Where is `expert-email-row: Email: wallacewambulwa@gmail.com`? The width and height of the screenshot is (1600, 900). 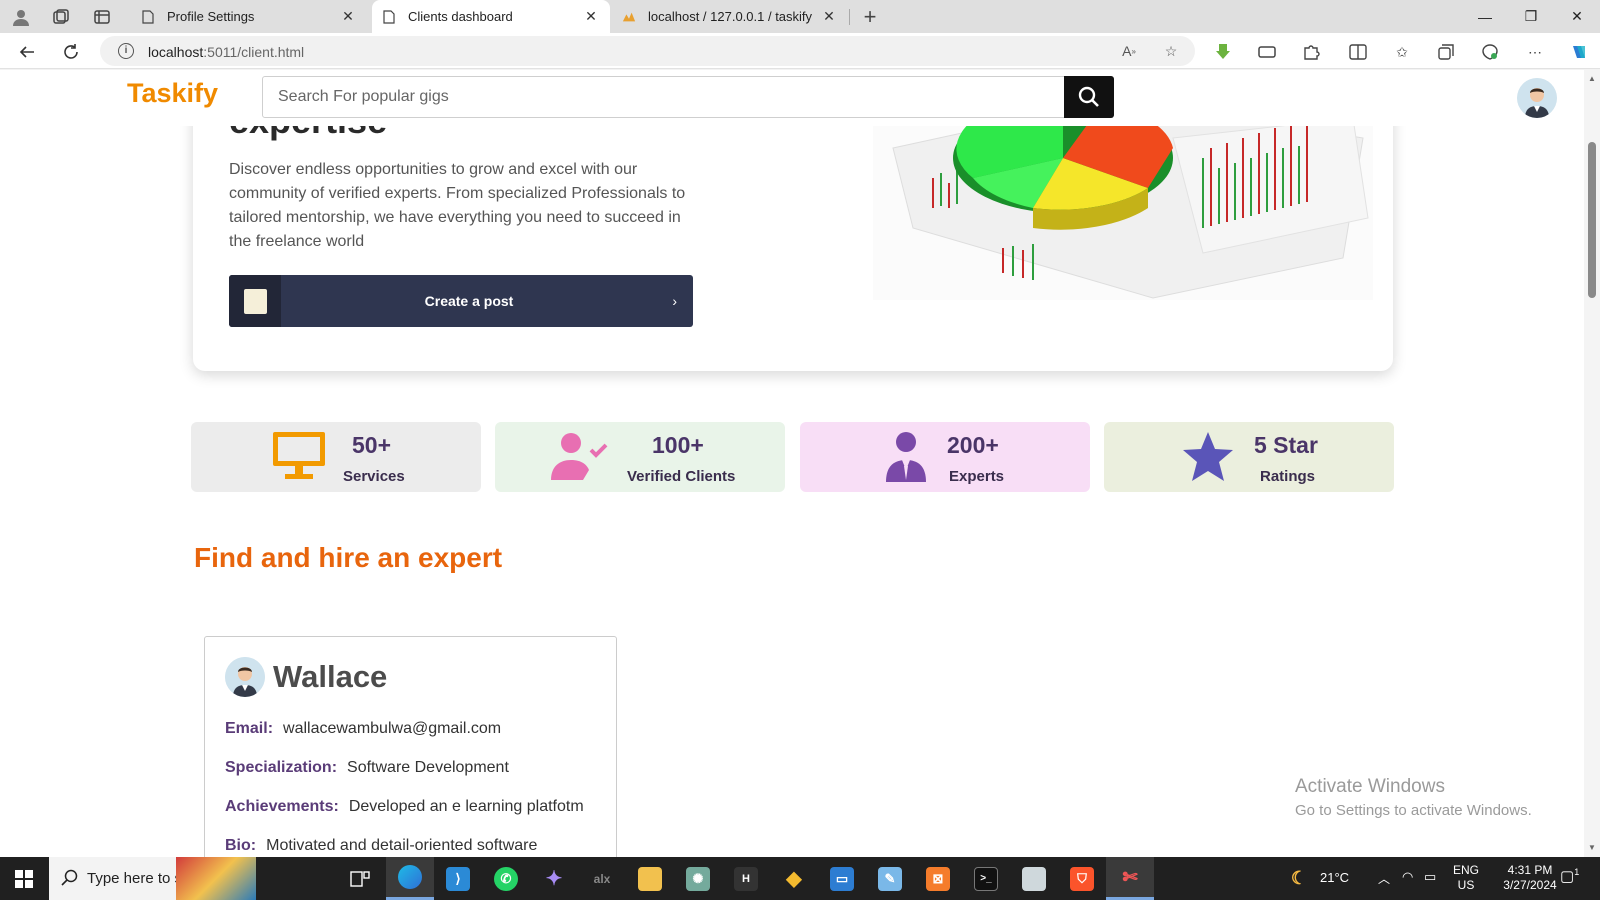
expert-email-row: Email: wallacewambulwa@gmail.com is located at coordinates (363, 729).